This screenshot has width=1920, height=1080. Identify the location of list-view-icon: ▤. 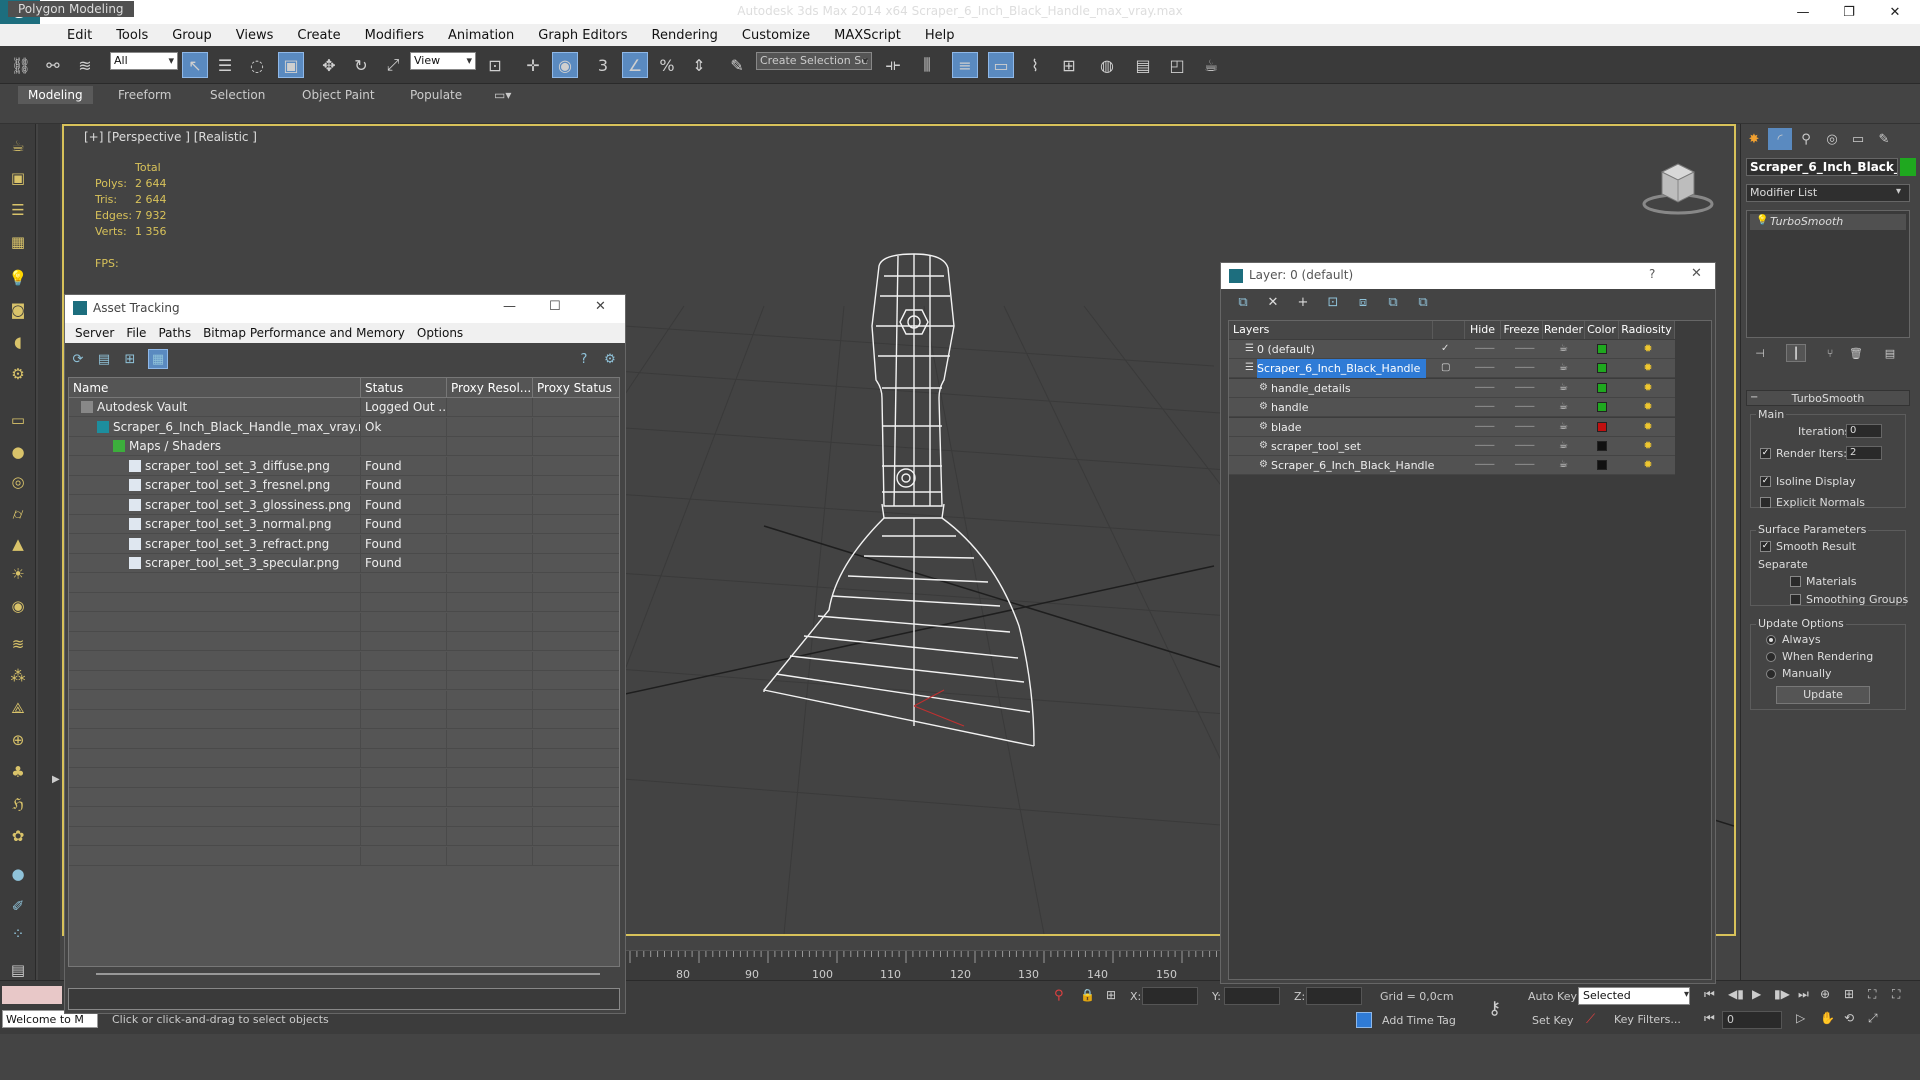
(104, 359).